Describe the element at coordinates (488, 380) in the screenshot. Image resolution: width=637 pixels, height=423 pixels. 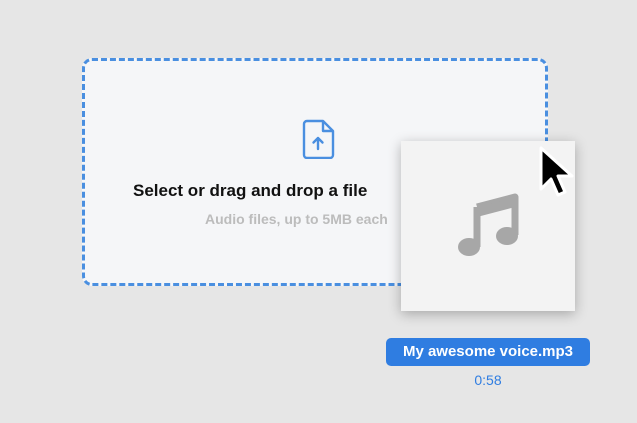
I see `file-duration-label: 0:58` at that location.